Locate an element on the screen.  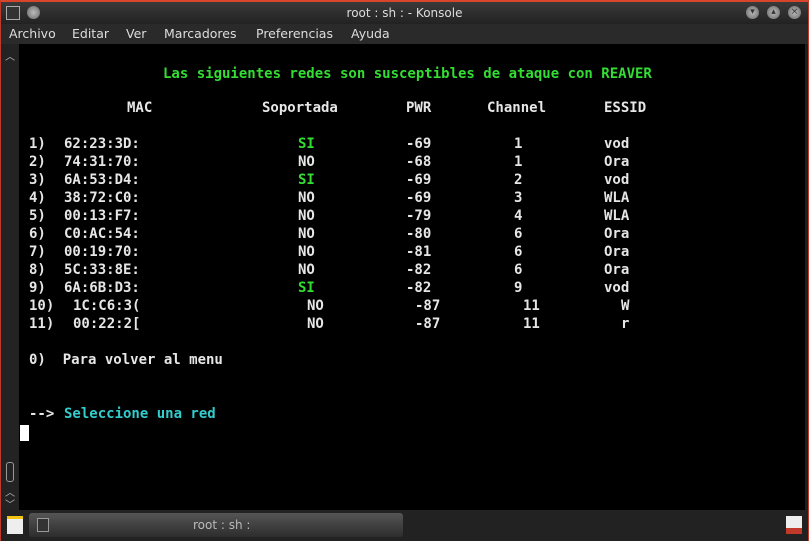
header-channel: Channel is located at coordinates (517, 108).